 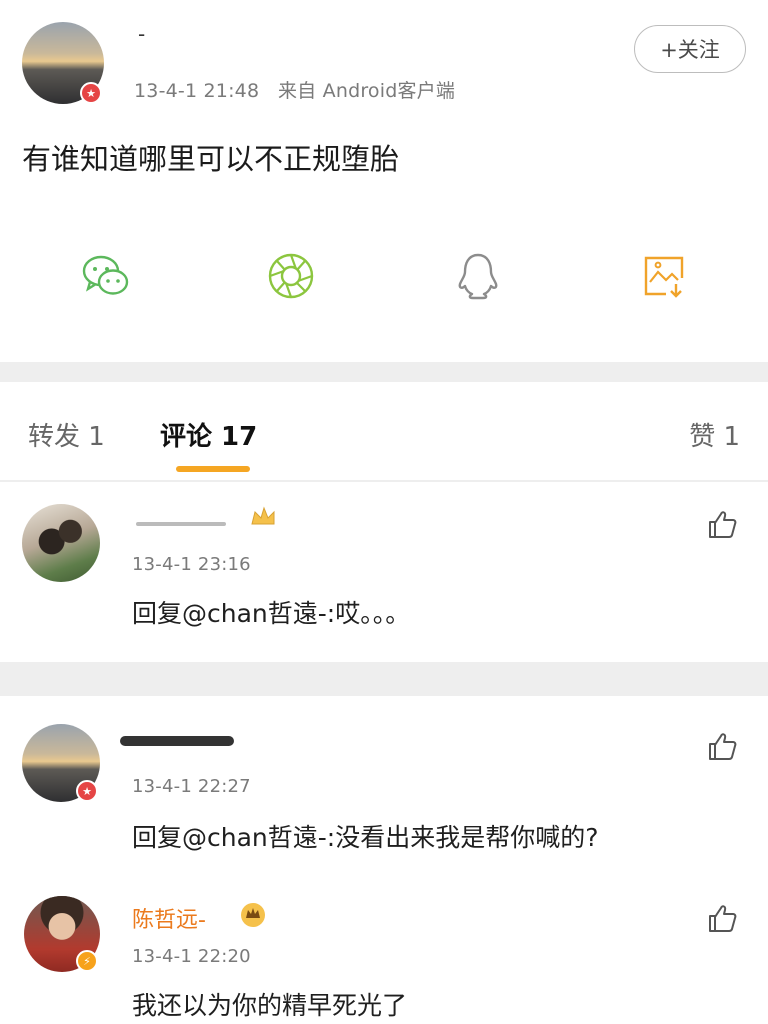 I want to click on reply-text: 我还以为你的精早死光了, so click(x=270, y=1005).